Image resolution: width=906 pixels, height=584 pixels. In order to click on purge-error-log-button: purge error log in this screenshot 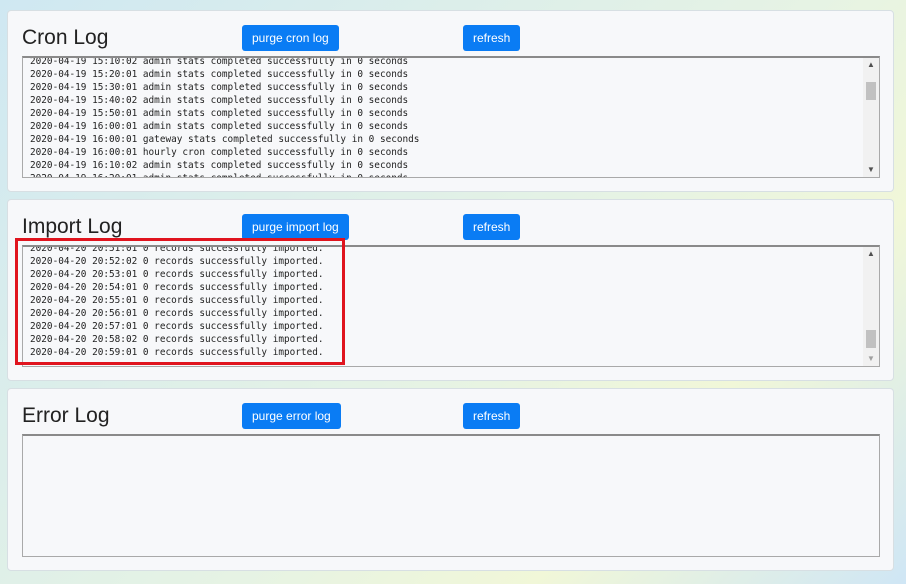, I will do `click(291, 416)`.